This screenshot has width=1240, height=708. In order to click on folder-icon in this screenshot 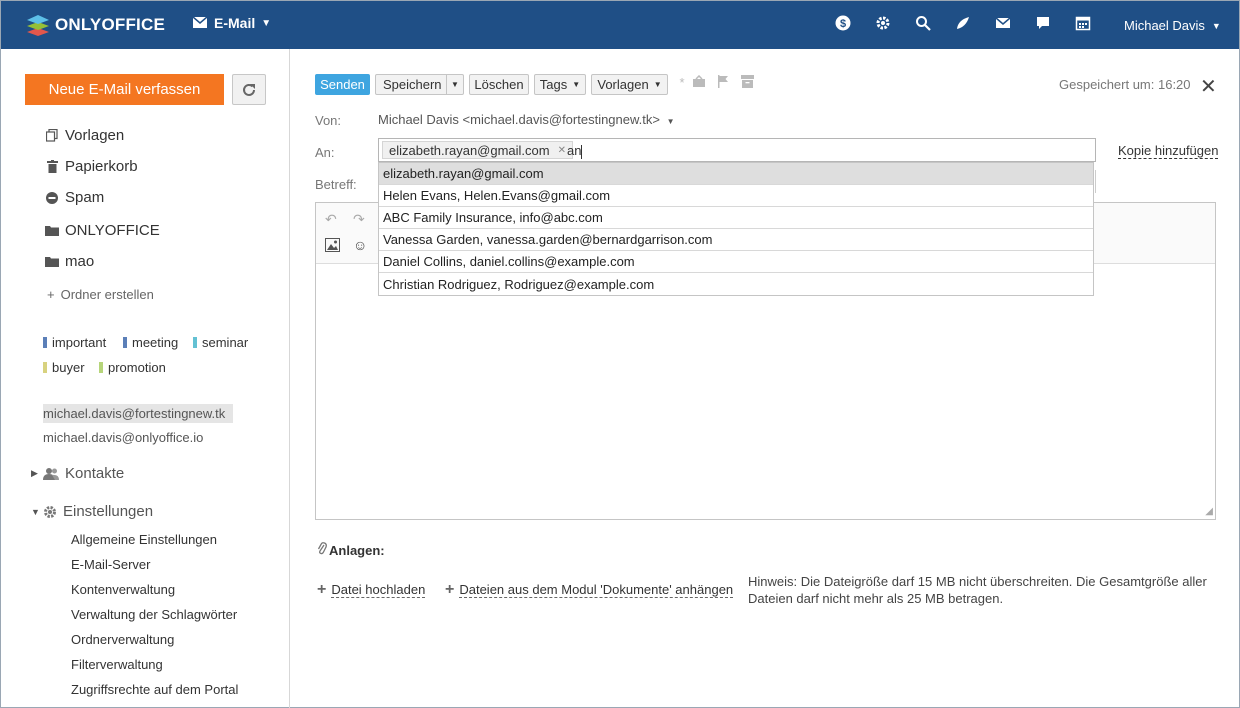, I will do `click(52, 261)`.